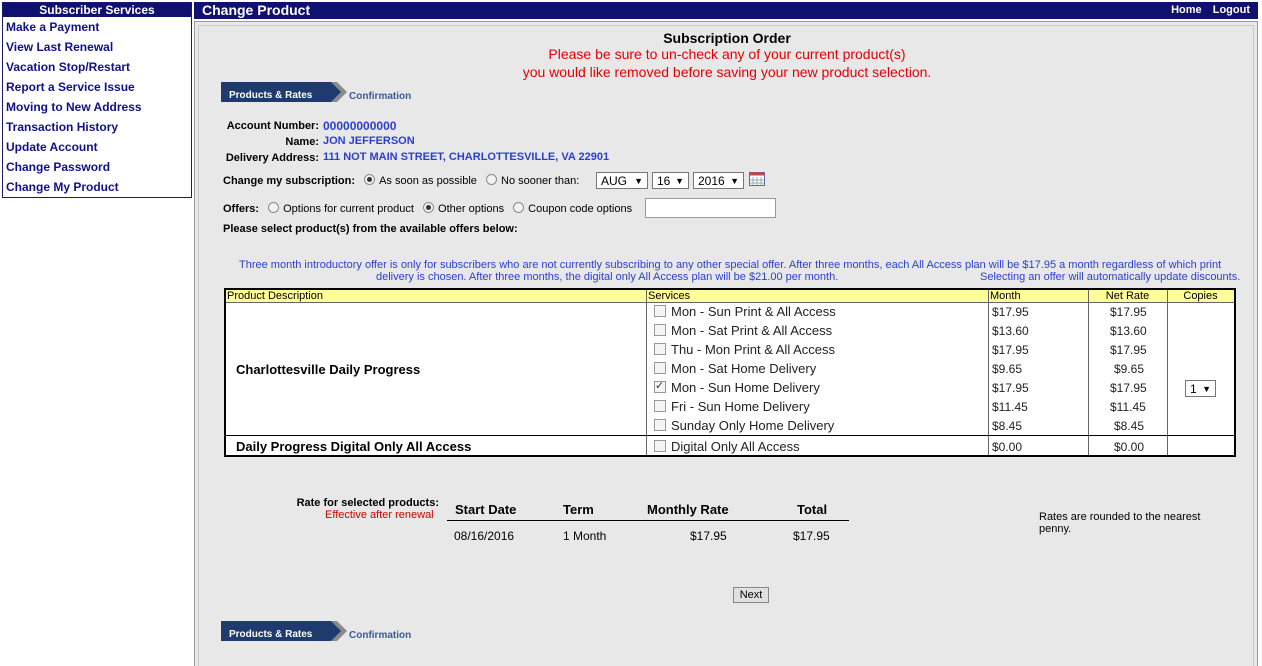  Describe the element at coordinates (1007, 426) in the screenshot. I see `service-month: $8.45` at that location.